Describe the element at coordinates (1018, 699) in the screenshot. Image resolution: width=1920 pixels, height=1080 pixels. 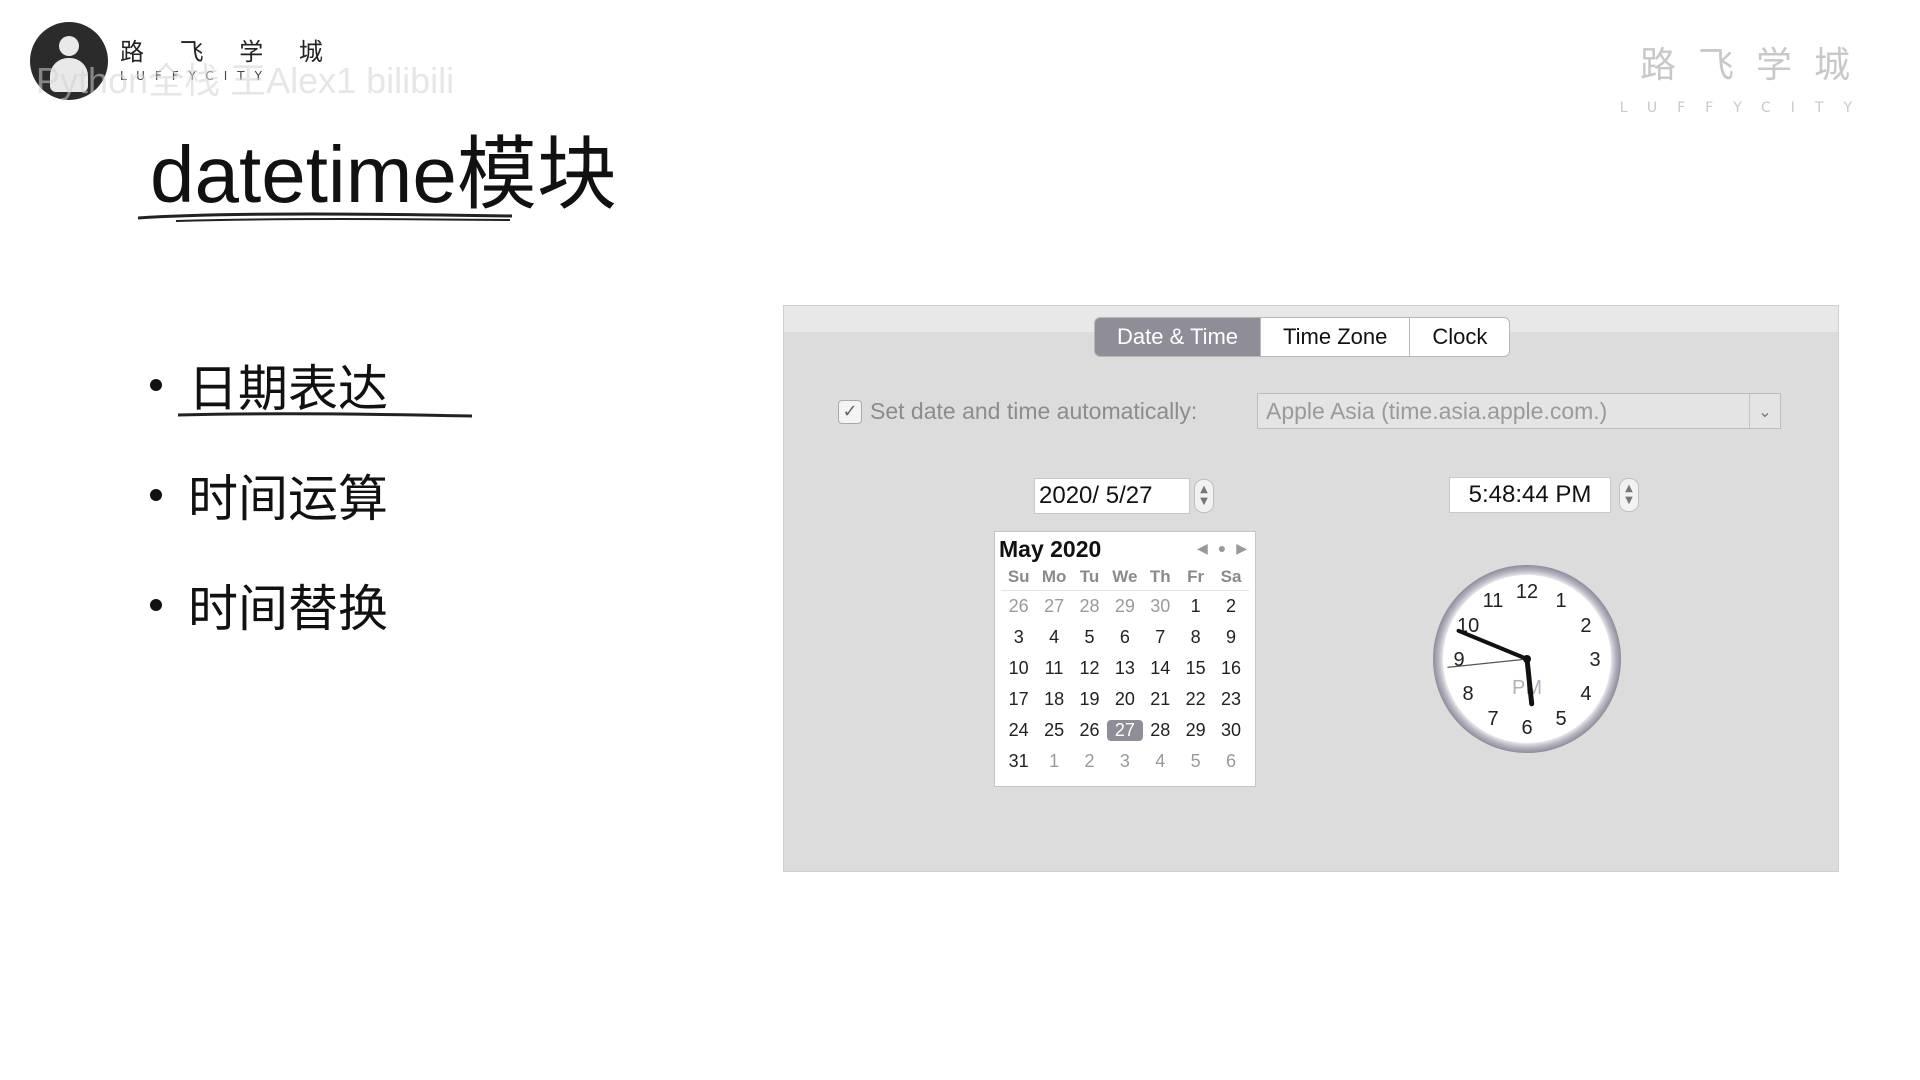
I see `calendar-day: 17` at that location.